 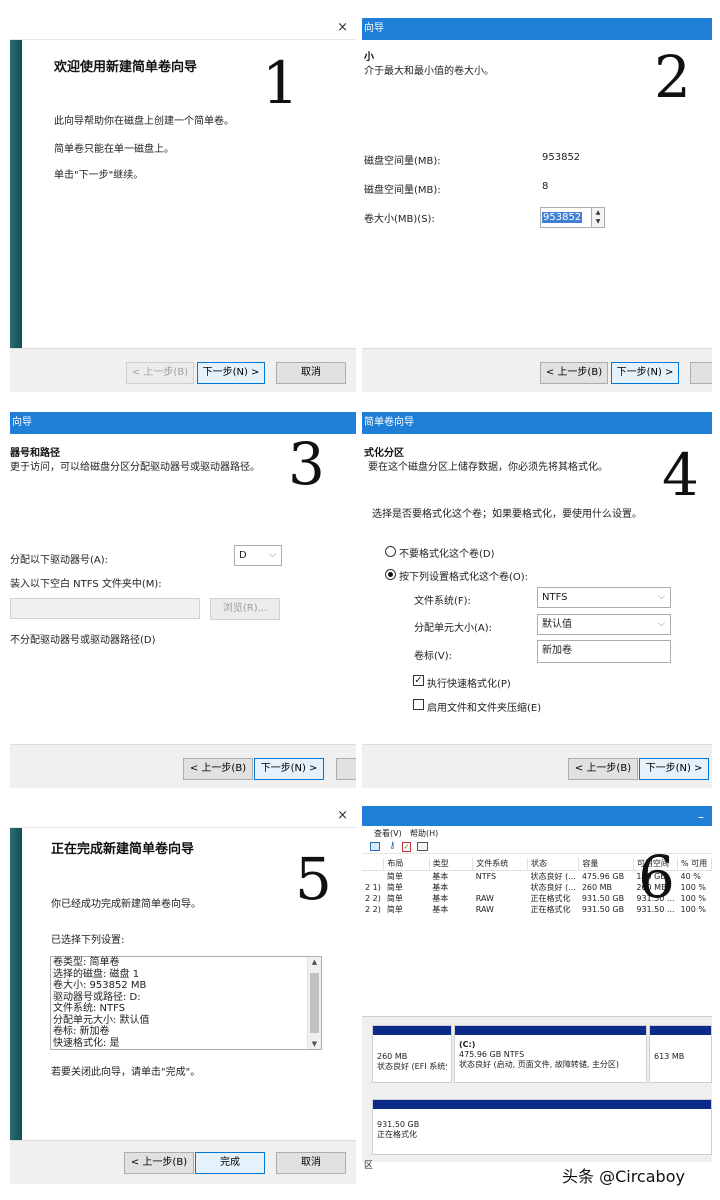 What do you see at coordinates (313, 879) in the screenshot?
I see `step-label-5: 5` at bounding box center [313, 879].